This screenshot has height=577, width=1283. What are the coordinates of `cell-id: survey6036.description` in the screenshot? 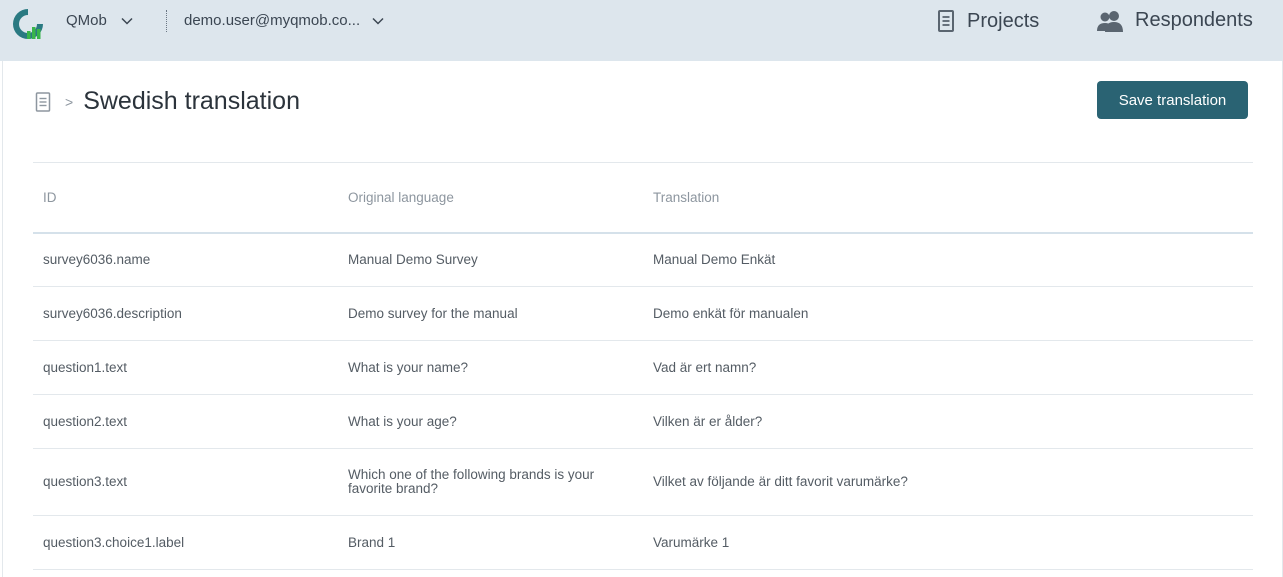 It's located at (112, 313).